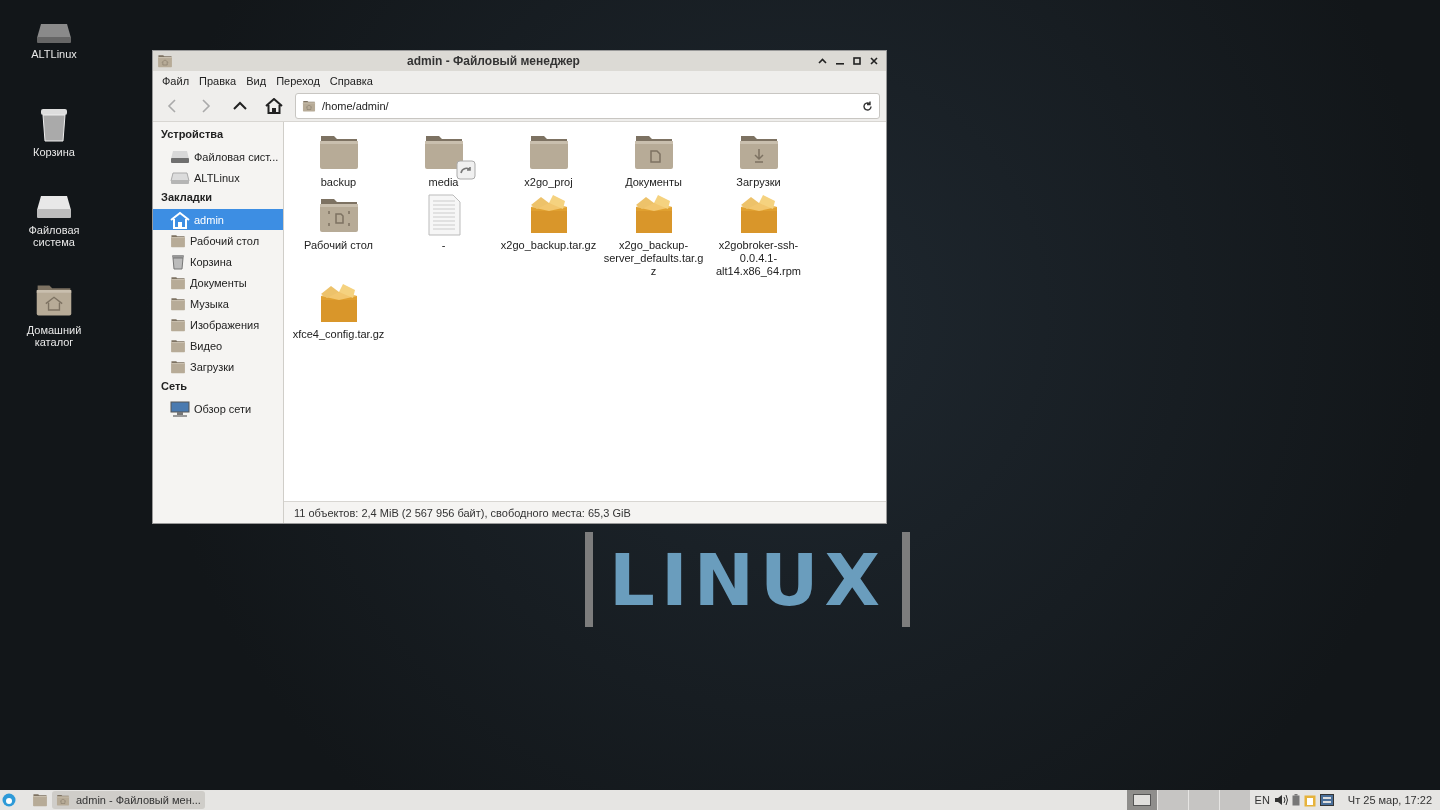  I want to click on menu-item: Переход, so click(298, 81).